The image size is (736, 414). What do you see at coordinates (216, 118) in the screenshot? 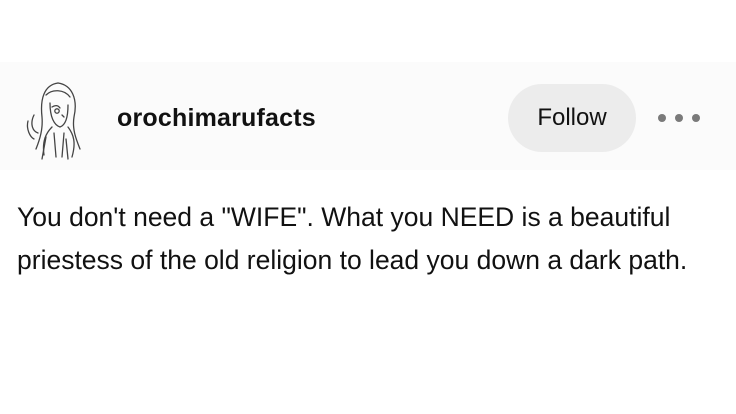
I see `username: orochimarufacts` at bounding box center [216, 118].